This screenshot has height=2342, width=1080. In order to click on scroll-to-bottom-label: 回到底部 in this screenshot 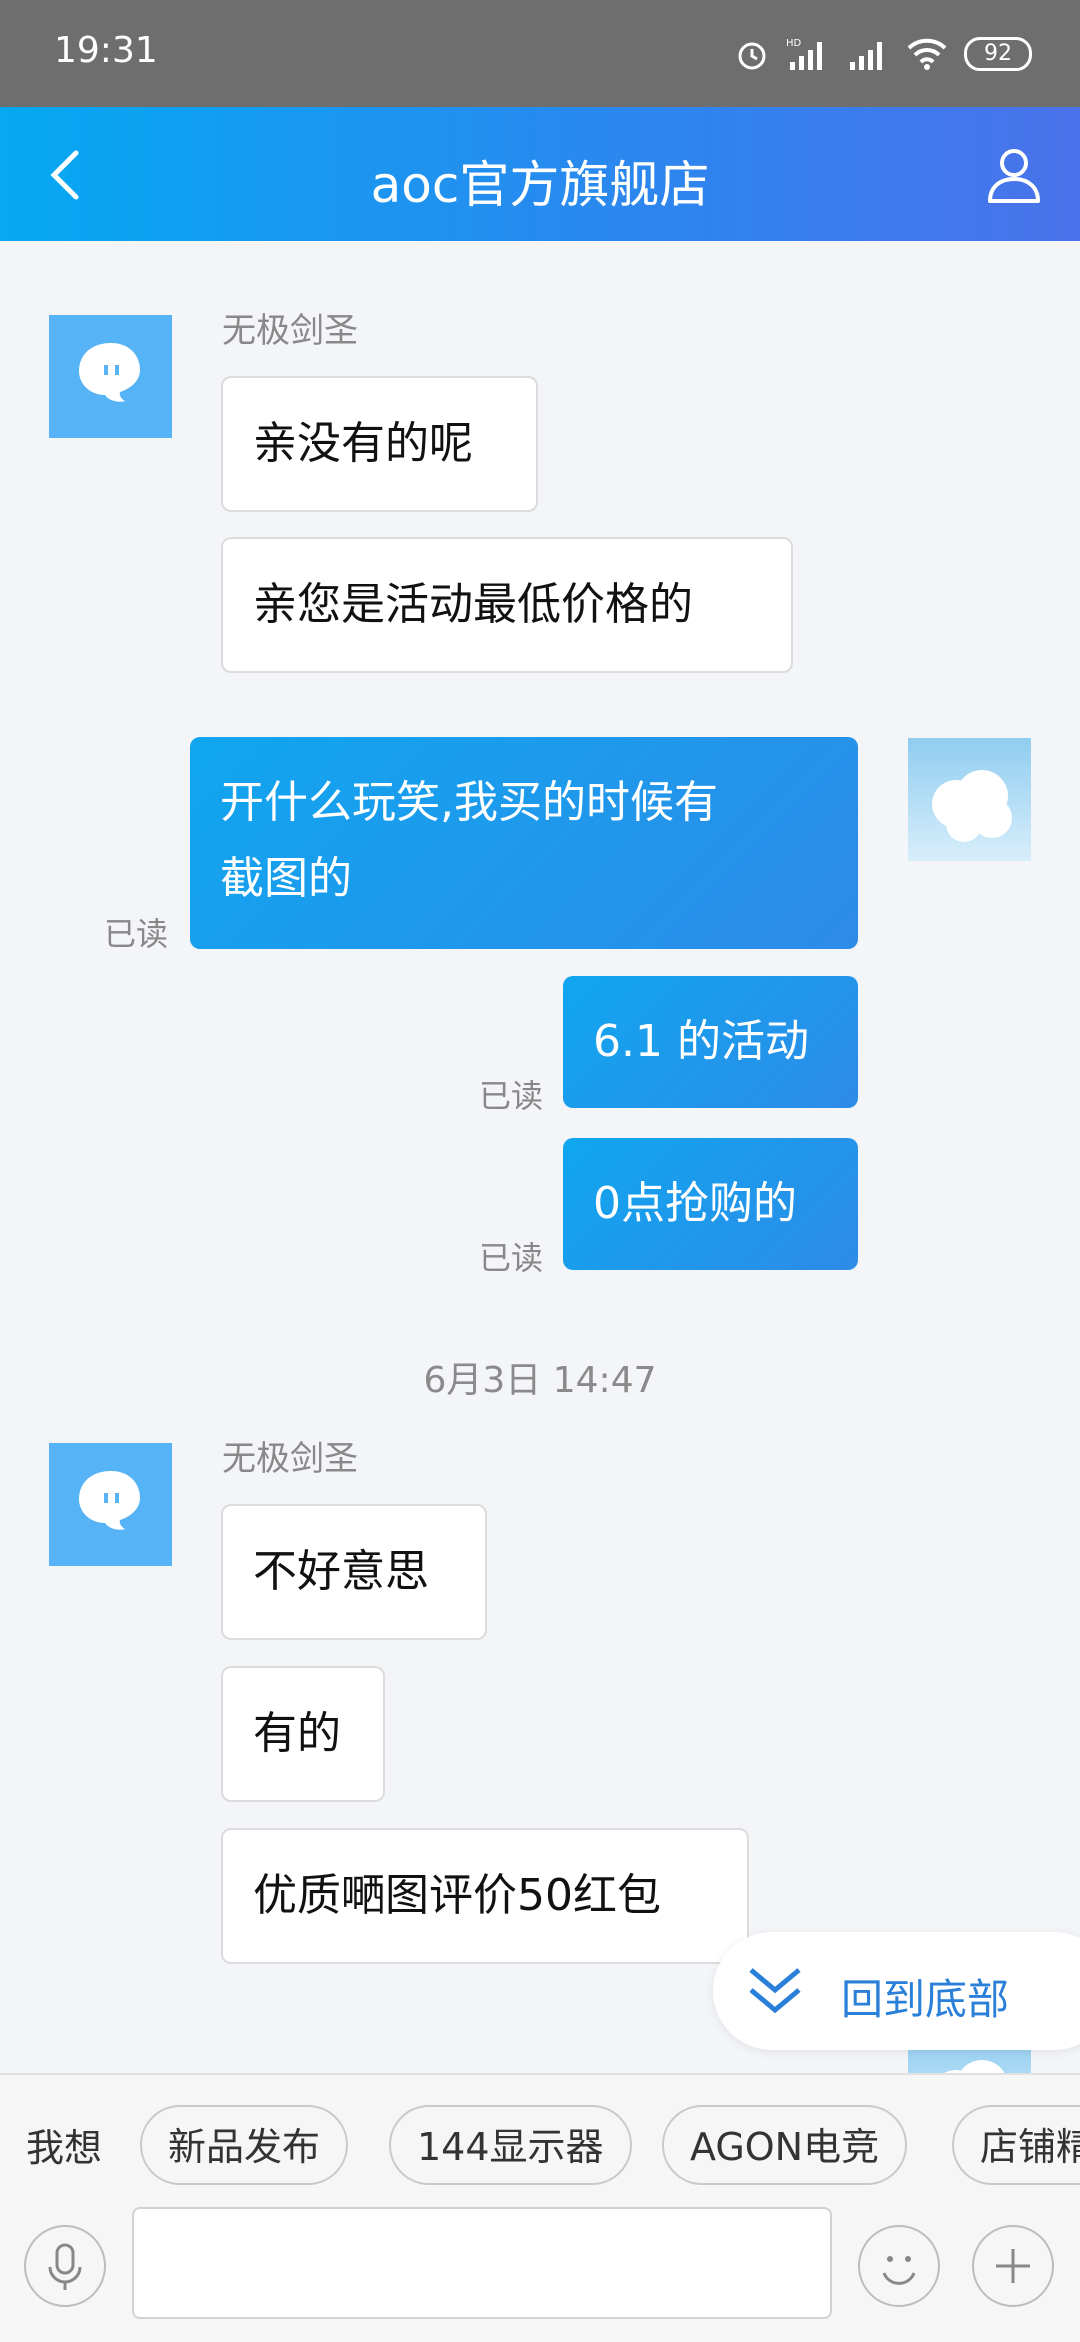, I will do `click(925, 1999)`.